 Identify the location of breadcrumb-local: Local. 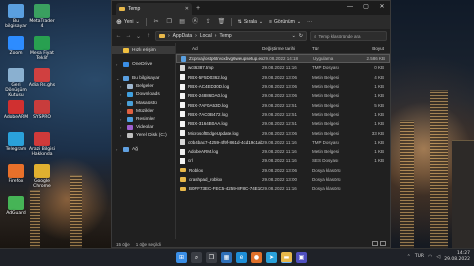
(206, 36).